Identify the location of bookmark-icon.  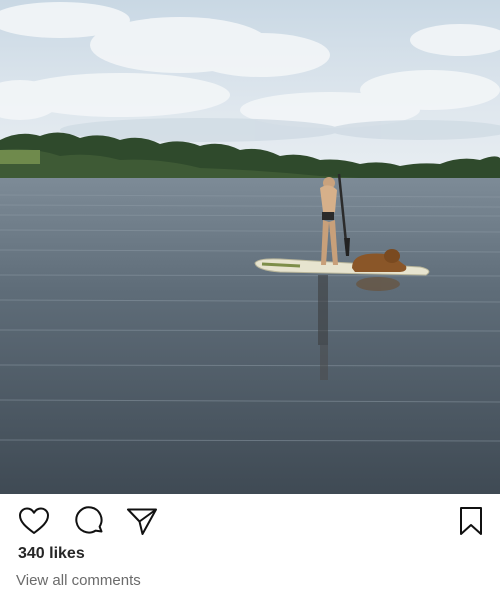
(471, 521).